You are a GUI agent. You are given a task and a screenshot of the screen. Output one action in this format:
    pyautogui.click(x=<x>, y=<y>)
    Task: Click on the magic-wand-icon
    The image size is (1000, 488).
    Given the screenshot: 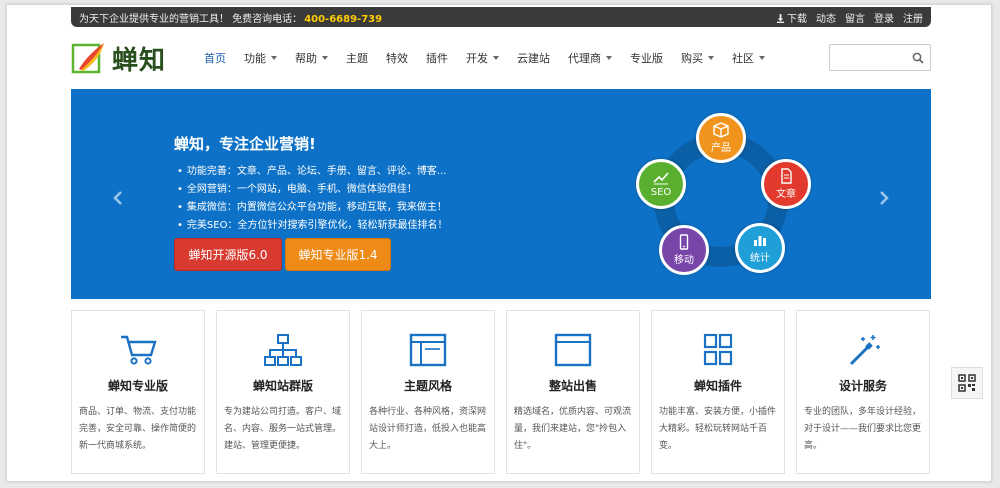 What is the action you would take?
    pyautogui.click(x=864, y=350)
    